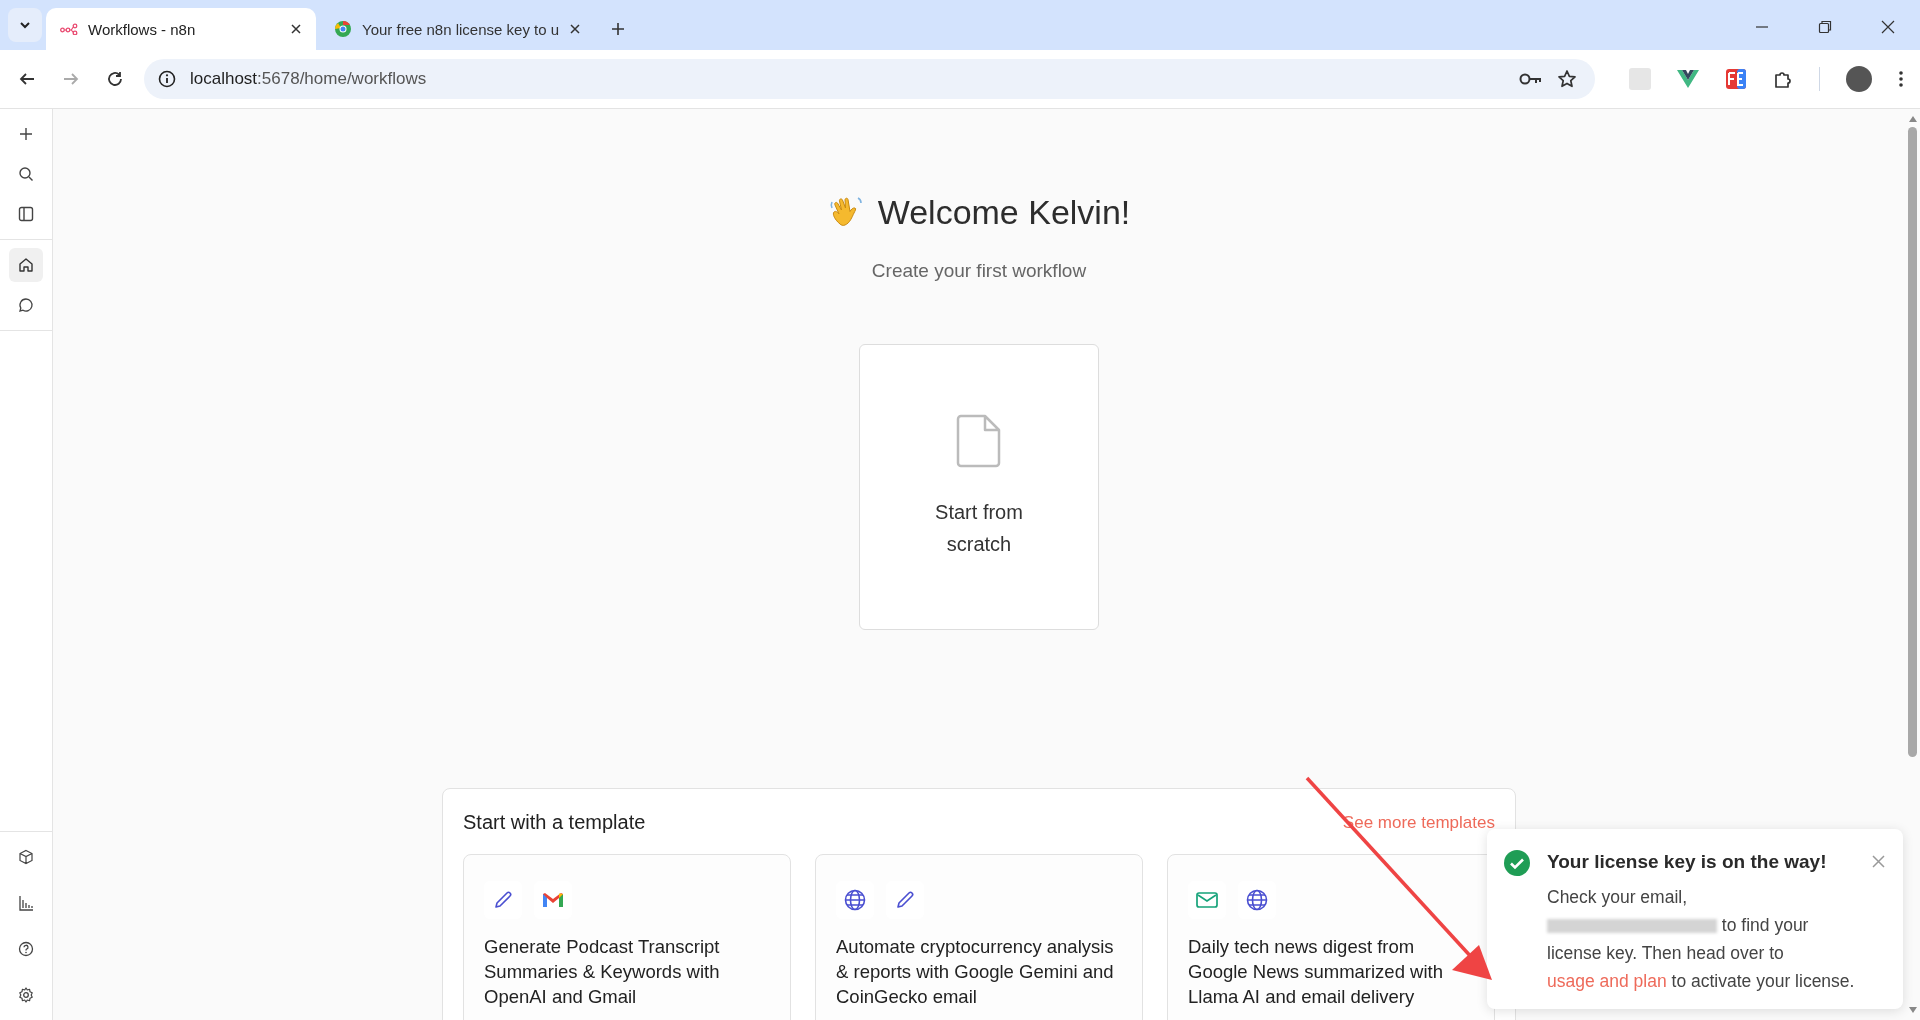 This screenshot has width=1920, height=1020. I want to click on scroll-up-icon, so click(1912, 119).